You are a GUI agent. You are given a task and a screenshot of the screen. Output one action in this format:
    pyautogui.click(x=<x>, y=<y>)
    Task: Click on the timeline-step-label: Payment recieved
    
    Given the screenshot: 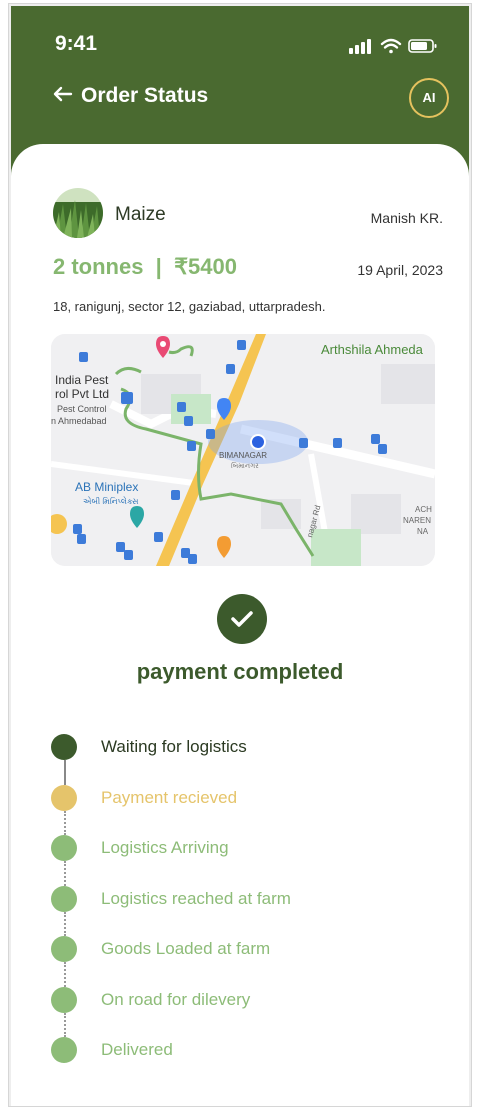 What is the action you would take?
    pyautogui.click(x=169, y=797)
    